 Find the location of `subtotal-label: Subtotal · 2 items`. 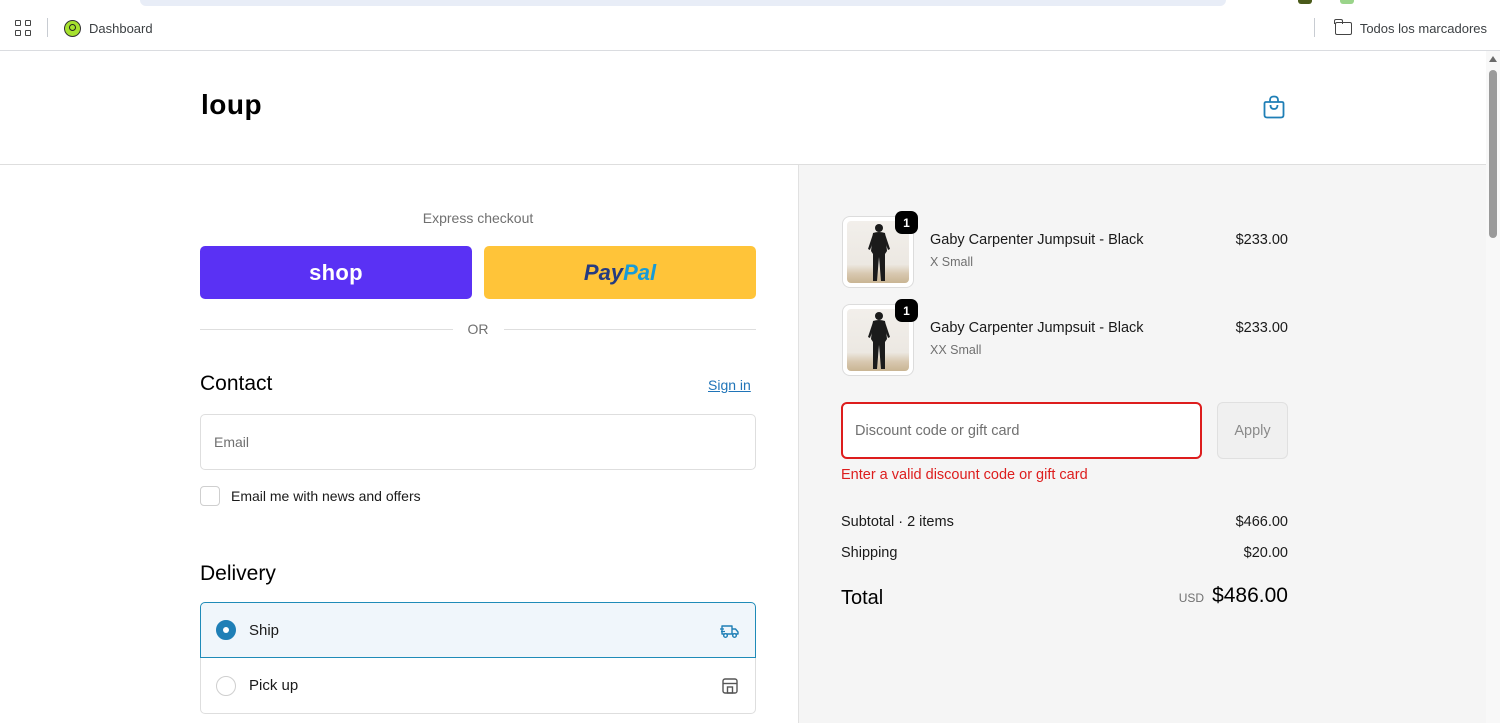

subtotal-label: Subtotal · 2 items is located at coordinates (897, 522).